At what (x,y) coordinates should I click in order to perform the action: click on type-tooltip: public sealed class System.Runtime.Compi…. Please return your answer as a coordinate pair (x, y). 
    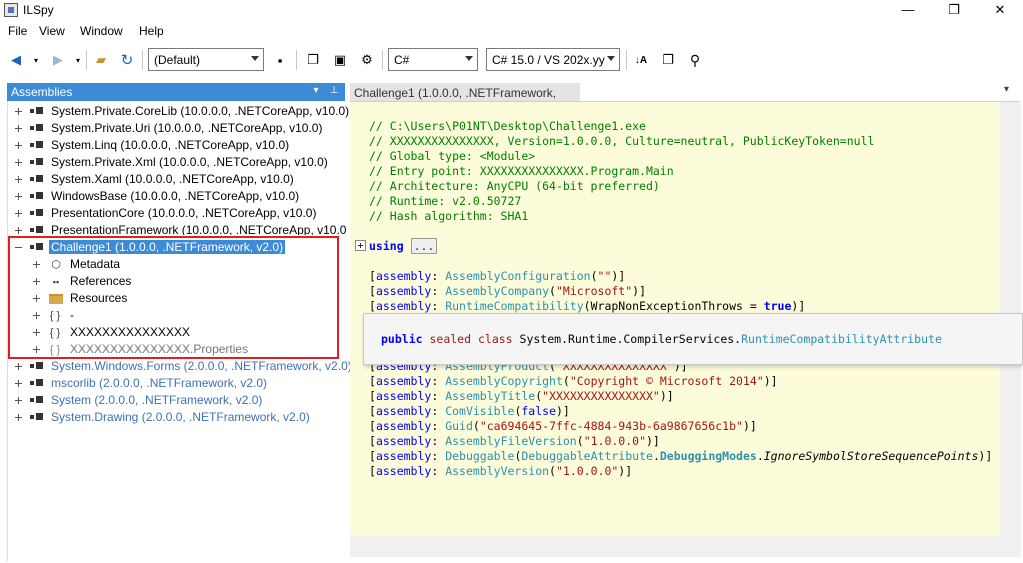
    Looking at the image, I should click on (693, 339).